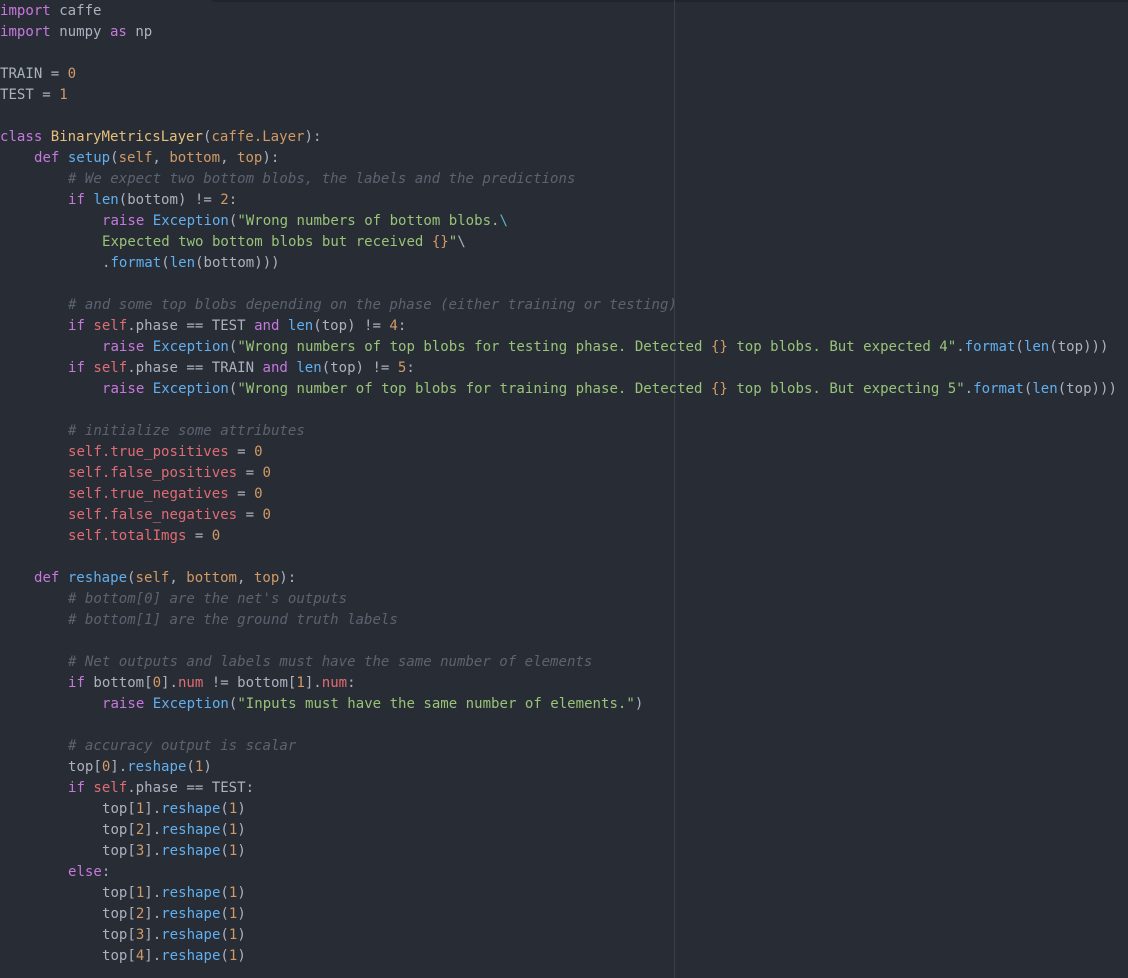 This screenshot has width=1128, height=978. Describe the element at coordinates (76, 32) in the screenshot. I see `code-line: import numpy as np` at that location.